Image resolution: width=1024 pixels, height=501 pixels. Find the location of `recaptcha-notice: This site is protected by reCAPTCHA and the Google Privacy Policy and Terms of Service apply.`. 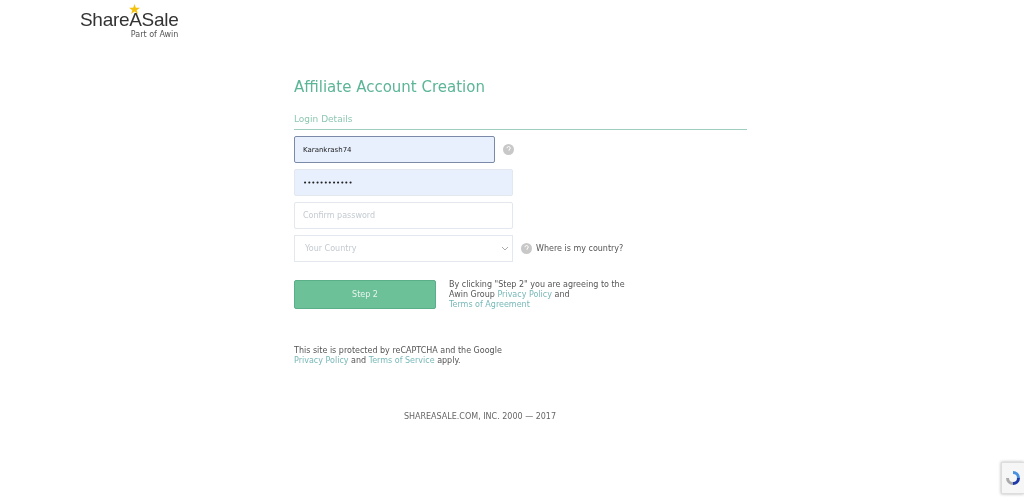

recaptcha-notice: This site is protected by reCAPTCHA and the Google Privacy Policy and Terms of Service apply. is located at coordinates (398, 356).